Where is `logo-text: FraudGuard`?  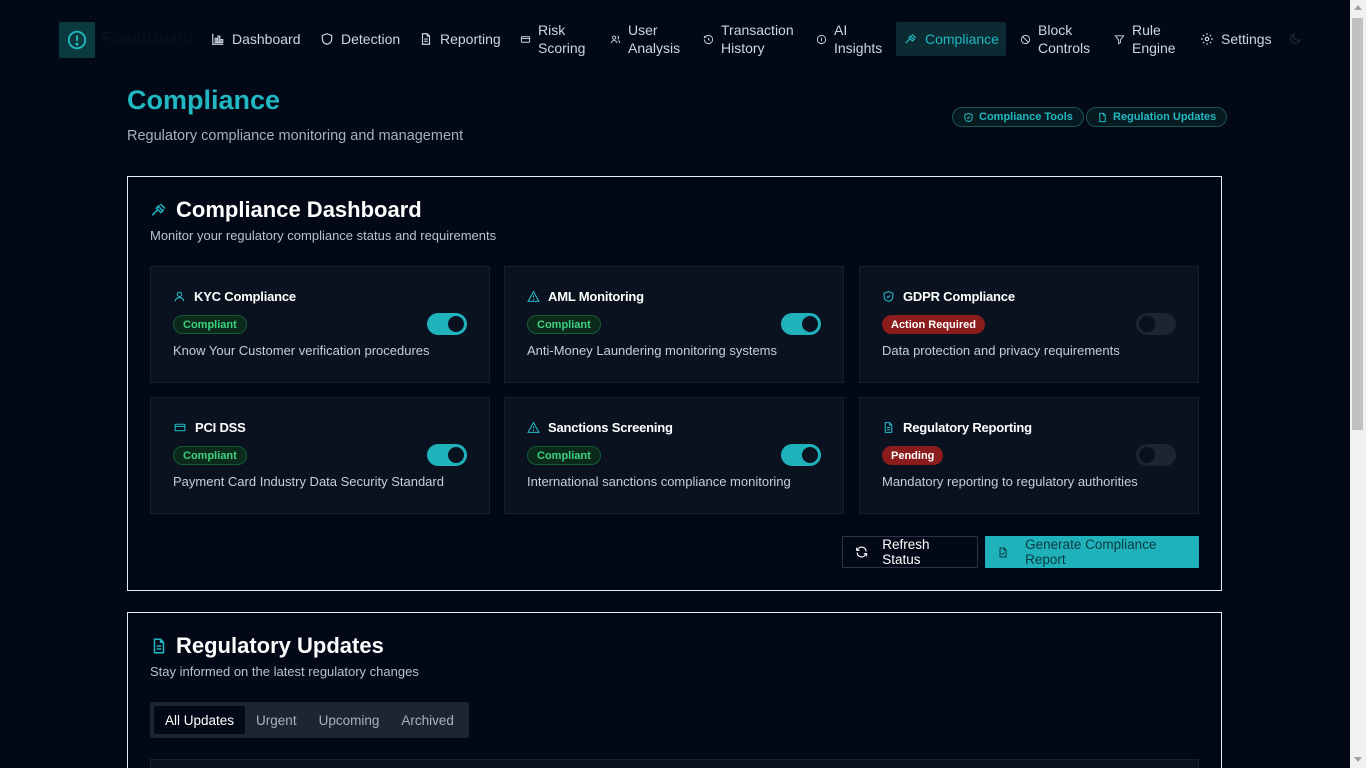
logo-text: FraudGuard is located at coordinates (148, 39).